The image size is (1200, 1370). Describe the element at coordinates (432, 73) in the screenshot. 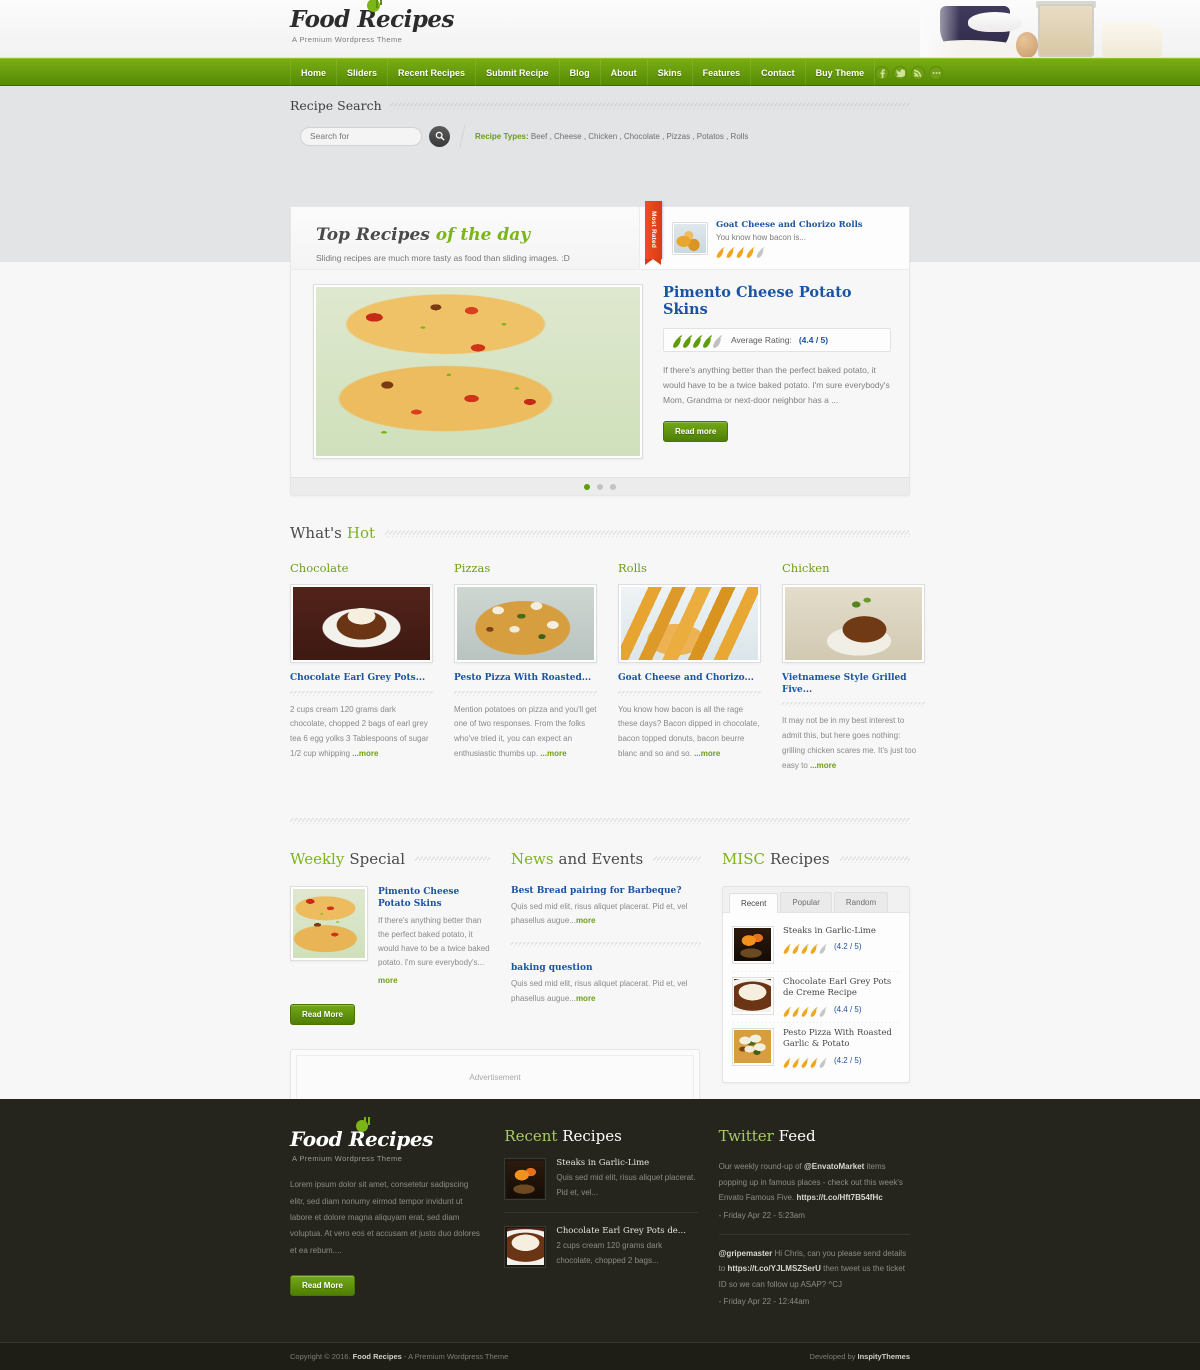

I see `nav-item-recent-recipes: Recent Recipes` at that location.